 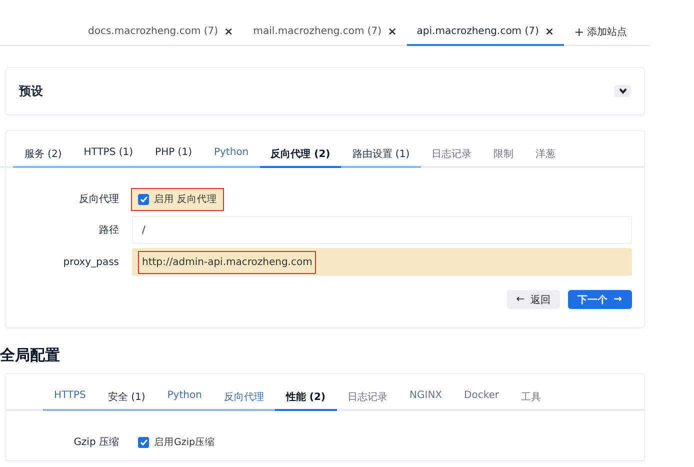 What do you see at coordinates (126, 398) in the screenshot?
I see `tab: 安全 (1)` at bounding box center [126, 398].